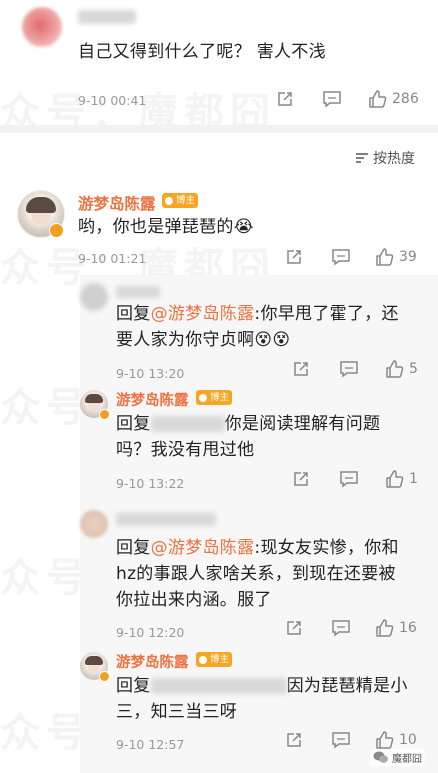  What do you see at coordinates (413, 369) in the screenshot?
I see `like-count: 5` at bounding box center [413, 369].